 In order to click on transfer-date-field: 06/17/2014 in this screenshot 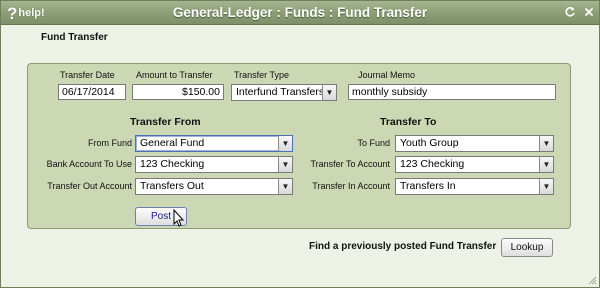, I will do `click(92, 92)`.